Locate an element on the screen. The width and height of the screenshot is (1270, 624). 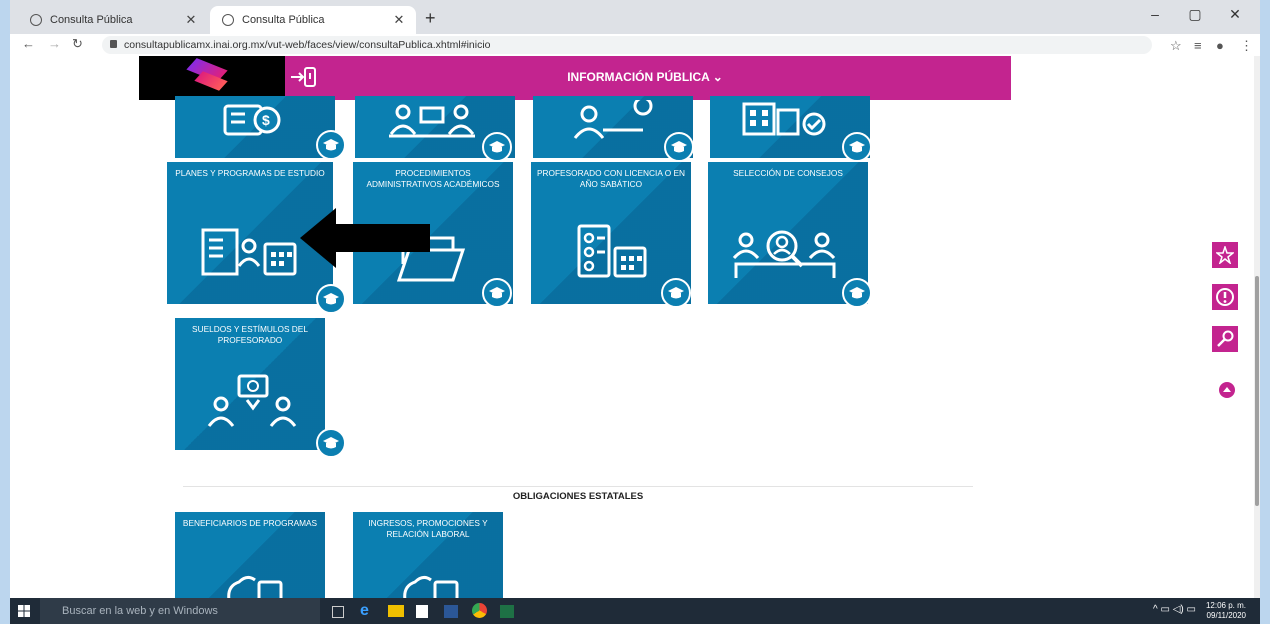
finance-list-icon: $ is located at coordinates (252, 120).